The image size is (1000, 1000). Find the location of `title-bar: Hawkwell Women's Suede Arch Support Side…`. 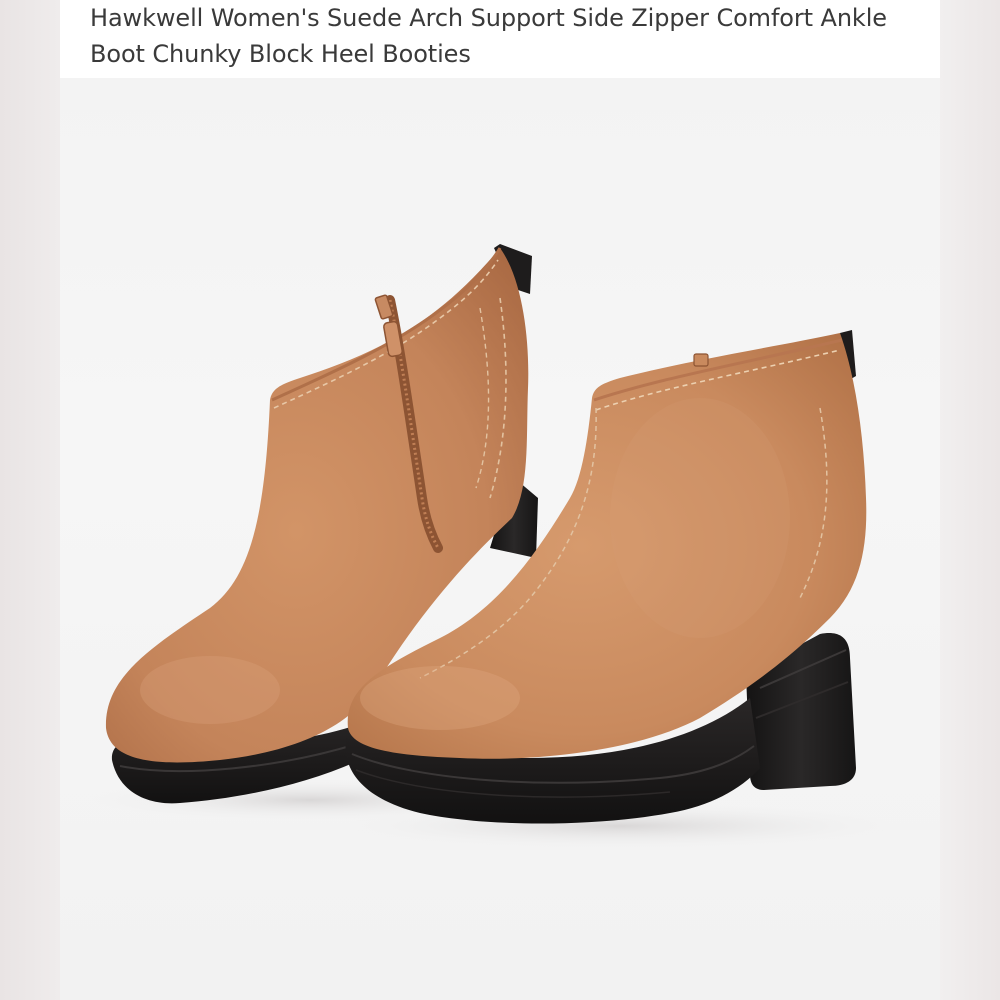

title-bar: Hawkwell Women's Suede Arch Support Side… is located at coordinates (500, 39).